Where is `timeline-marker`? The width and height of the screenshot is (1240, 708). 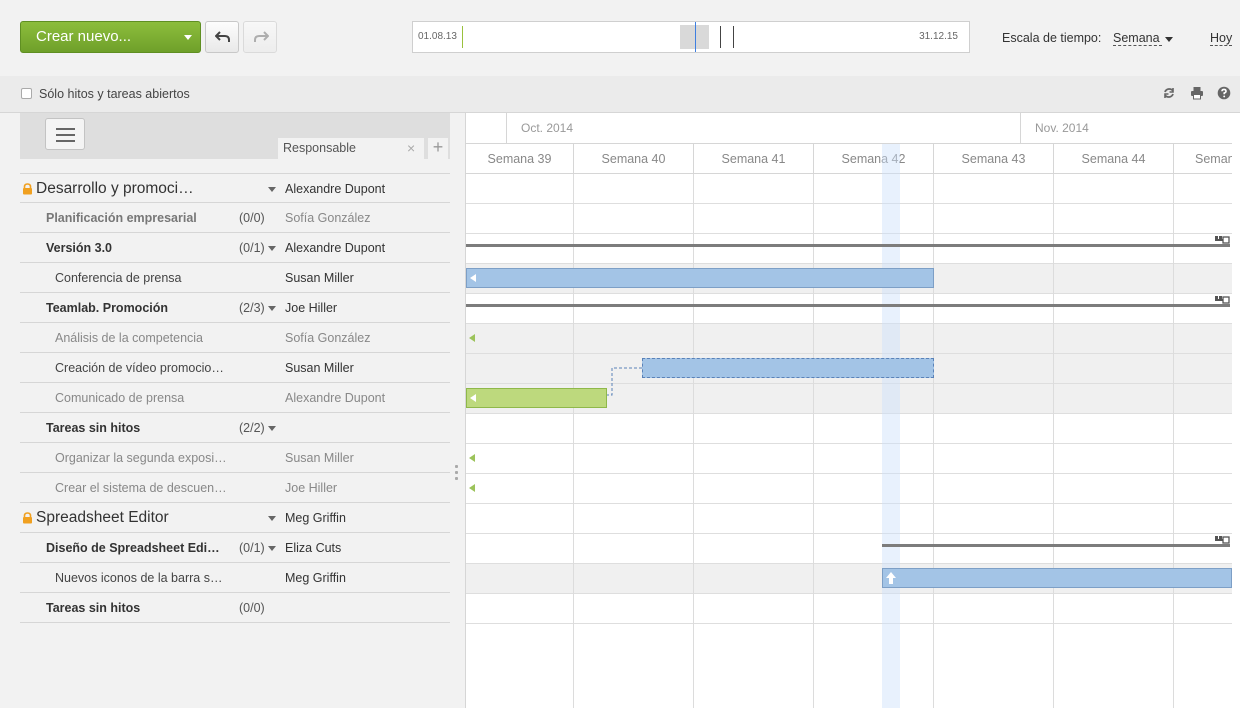 timeline-marker is located at coordinates (733, 37).